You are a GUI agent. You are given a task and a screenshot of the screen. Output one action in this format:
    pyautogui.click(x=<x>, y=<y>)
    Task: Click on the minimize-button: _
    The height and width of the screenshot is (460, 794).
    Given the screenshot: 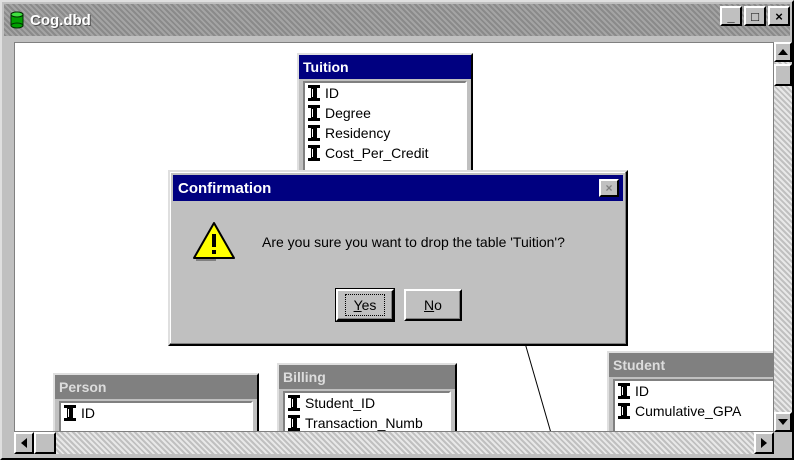 What is the action you would take?
    pyautogui.click(x=731, y=16)
    